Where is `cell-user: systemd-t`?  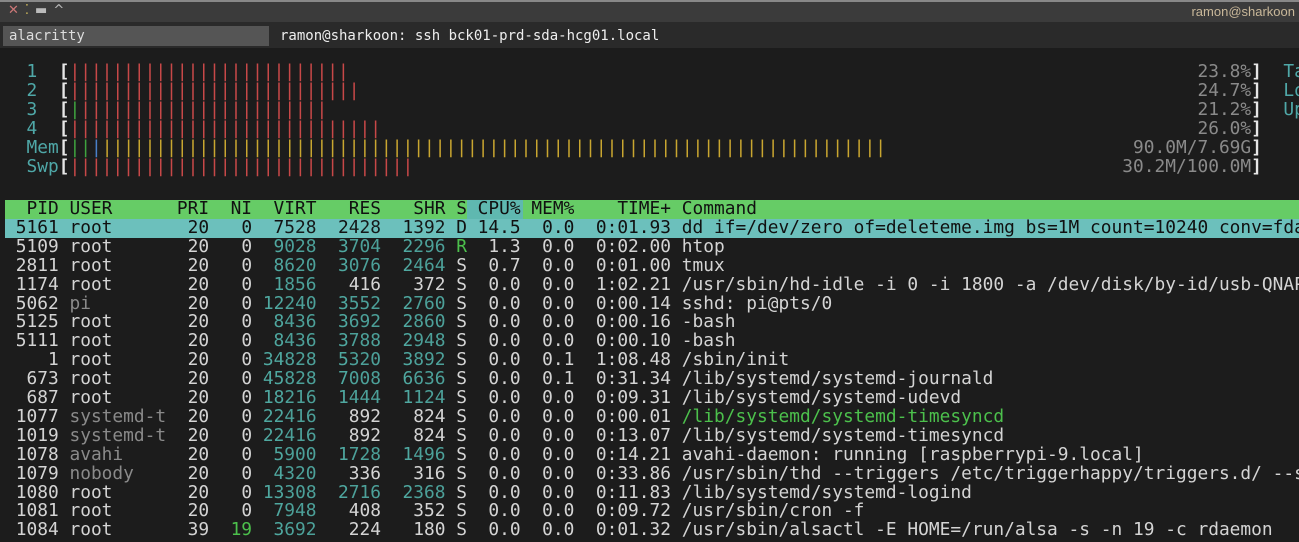
cell-user: systemd-t is located at coordinates (118, 435).